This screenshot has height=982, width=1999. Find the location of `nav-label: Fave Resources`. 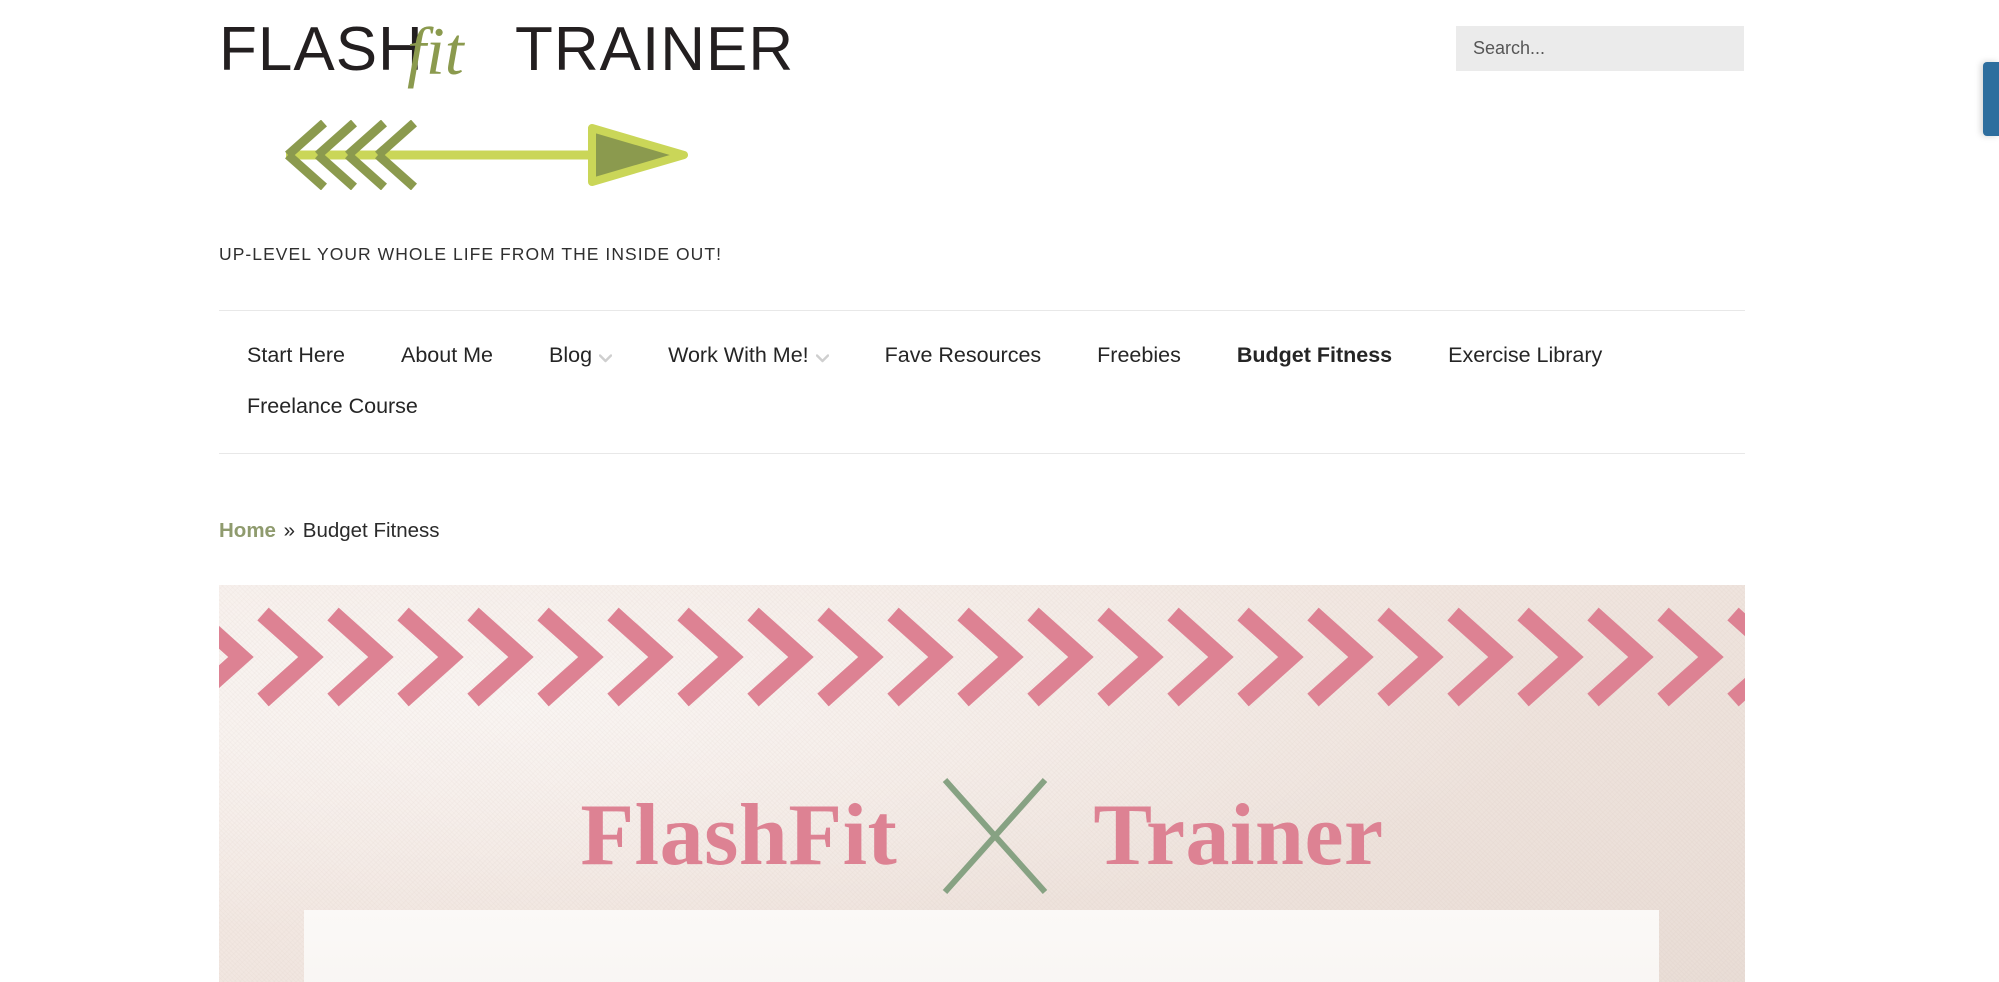

nav-label: Fave Resources is located at coordinates (963, 355).